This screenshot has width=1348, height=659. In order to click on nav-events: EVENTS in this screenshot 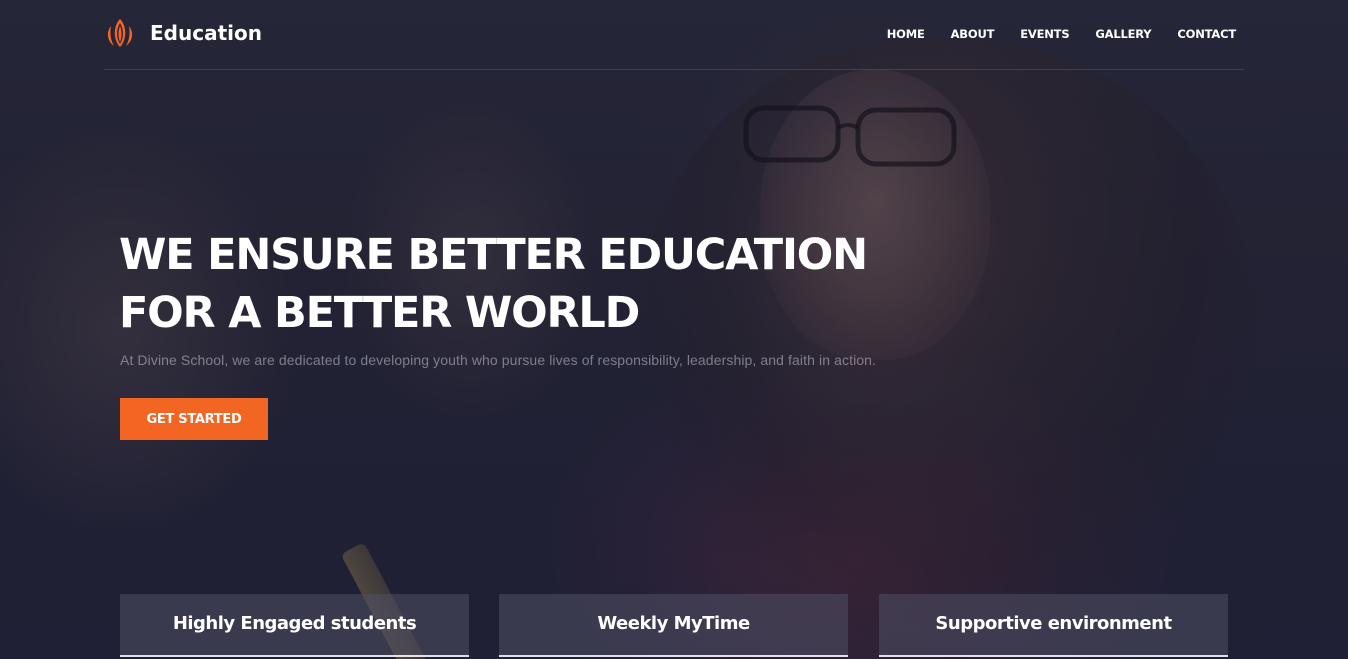, I will do `click(1044, 34)`.